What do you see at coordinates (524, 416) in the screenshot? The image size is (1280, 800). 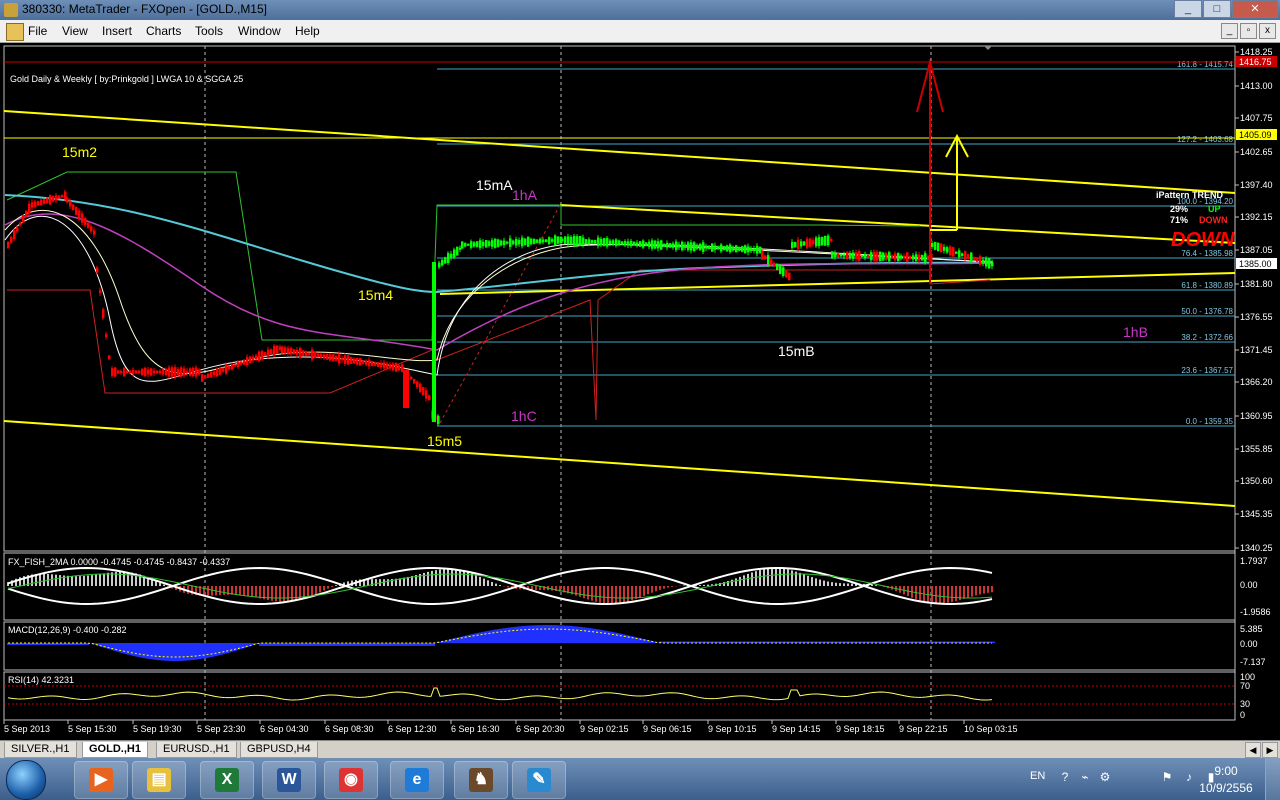 I see `wave-label-1hC: 1hC` at bounding box center [524, 416].